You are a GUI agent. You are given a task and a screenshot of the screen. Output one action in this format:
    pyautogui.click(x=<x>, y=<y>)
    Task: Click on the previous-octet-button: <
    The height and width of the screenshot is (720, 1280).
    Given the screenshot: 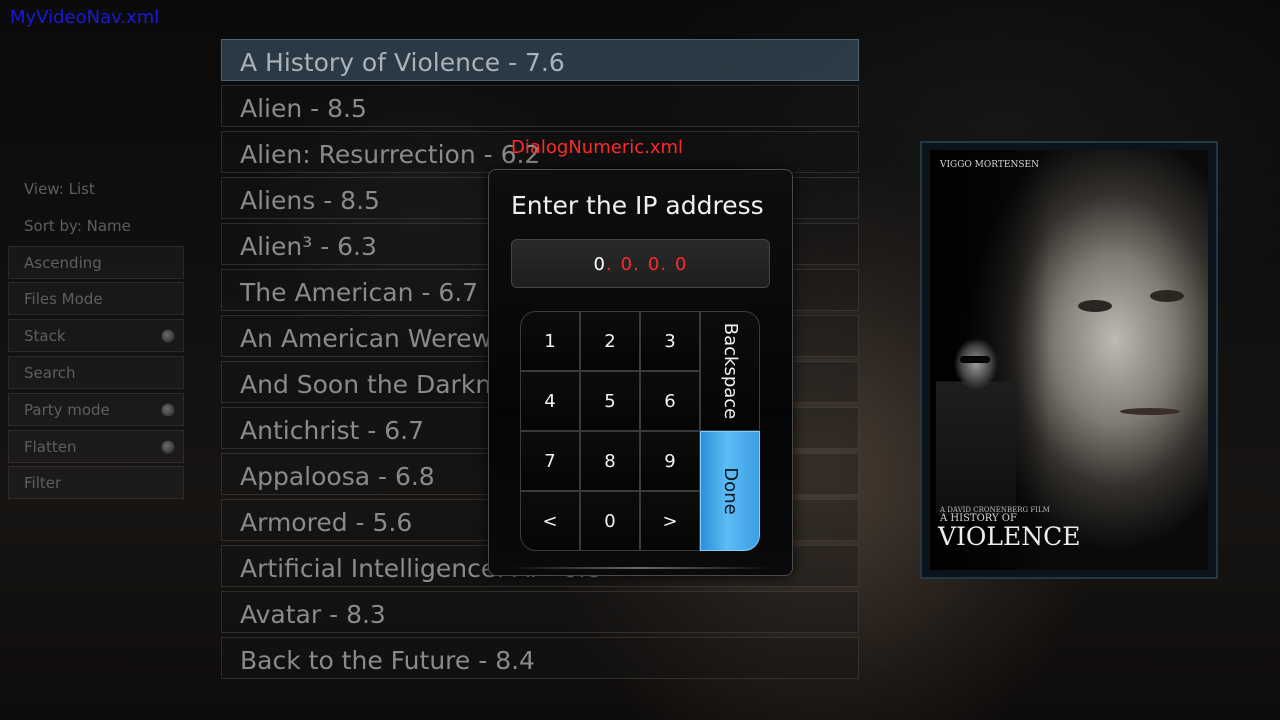 What is the action you would take?
    pyautogui.click(x=550, y=521)
    